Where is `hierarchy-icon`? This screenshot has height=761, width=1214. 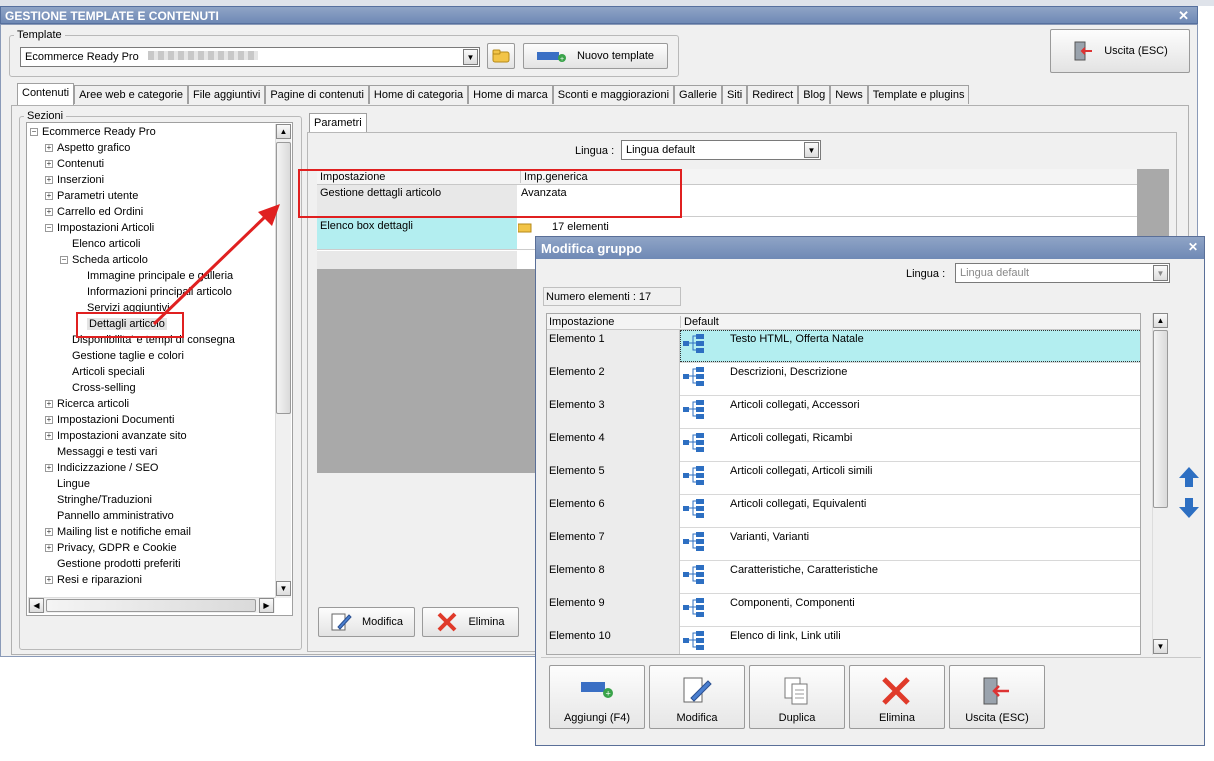
hierarchy-icon is located at coordinates (693, 508).